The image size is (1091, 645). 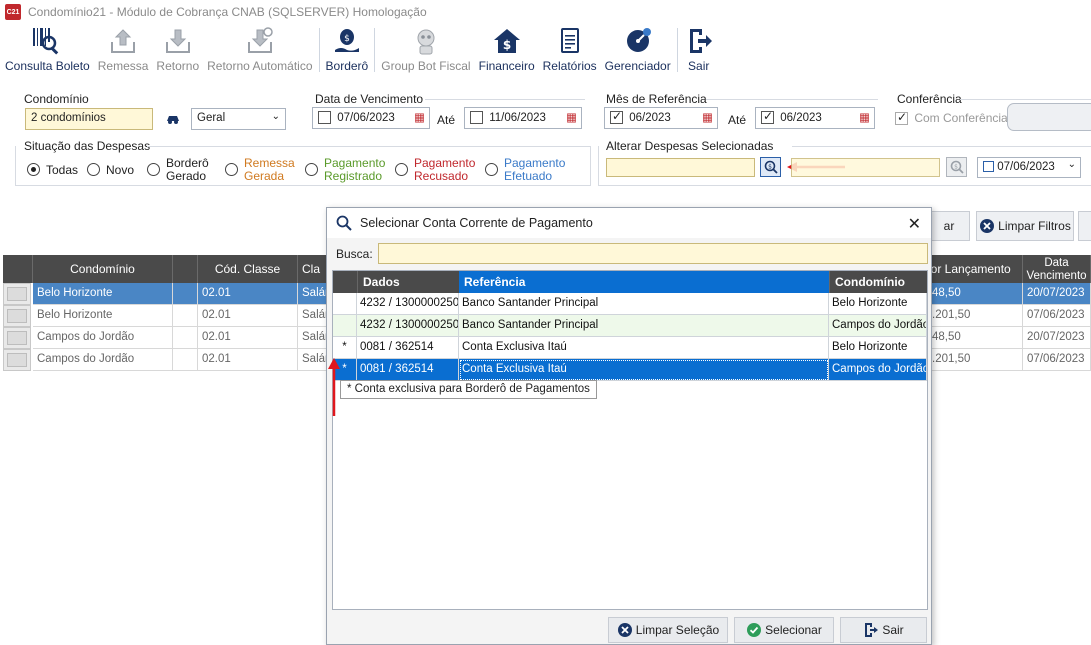 What do you see at coordinates (324, 117) in the screenshot?
I see `vencimento-from-checkbox` at bounding box center [324, 117].